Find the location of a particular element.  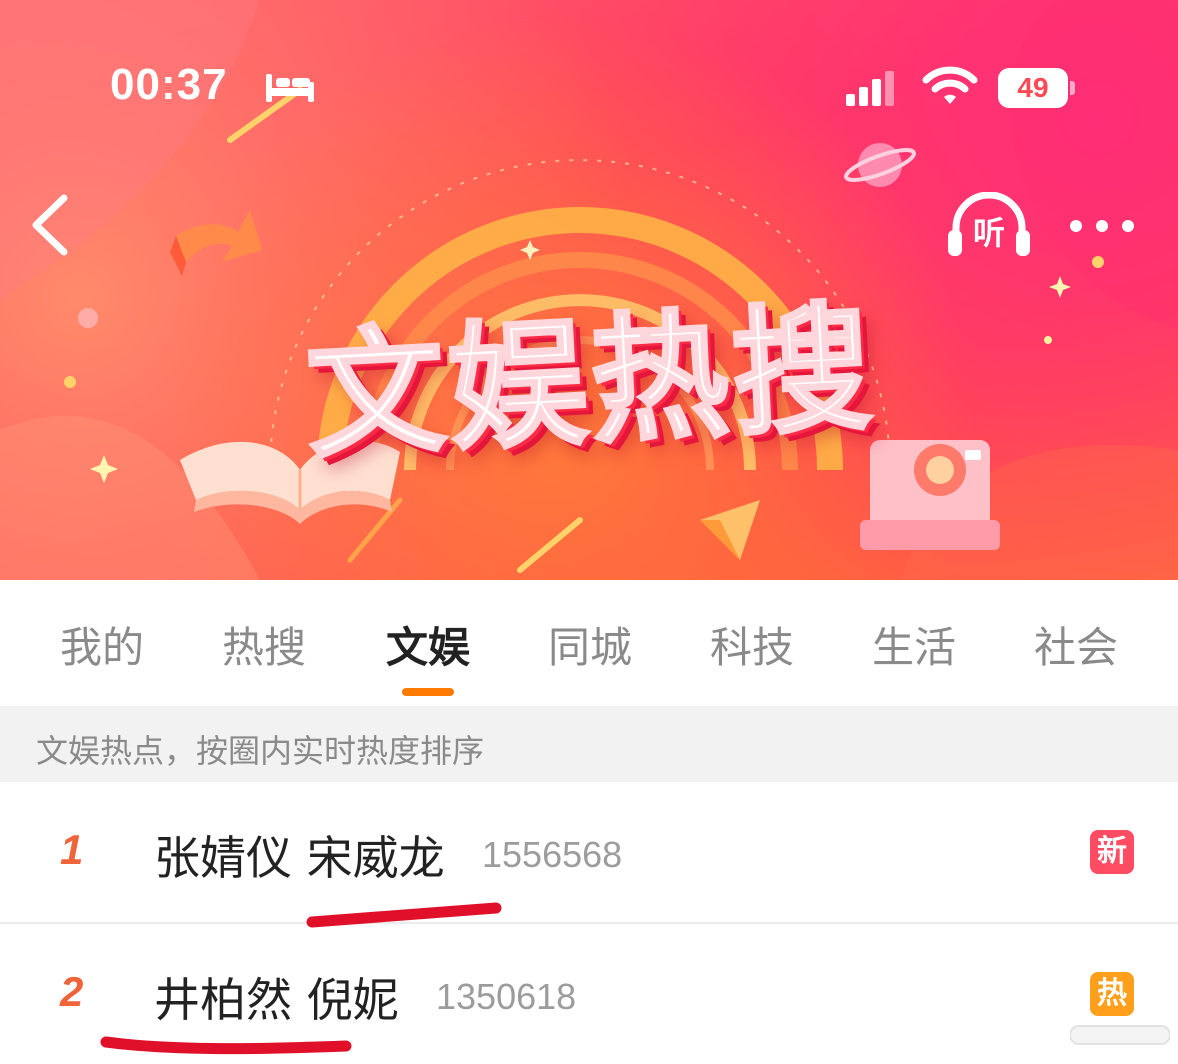

hint-text: 文娱热点，按圈内实时热度排序 is located at coordinates (260, 751).